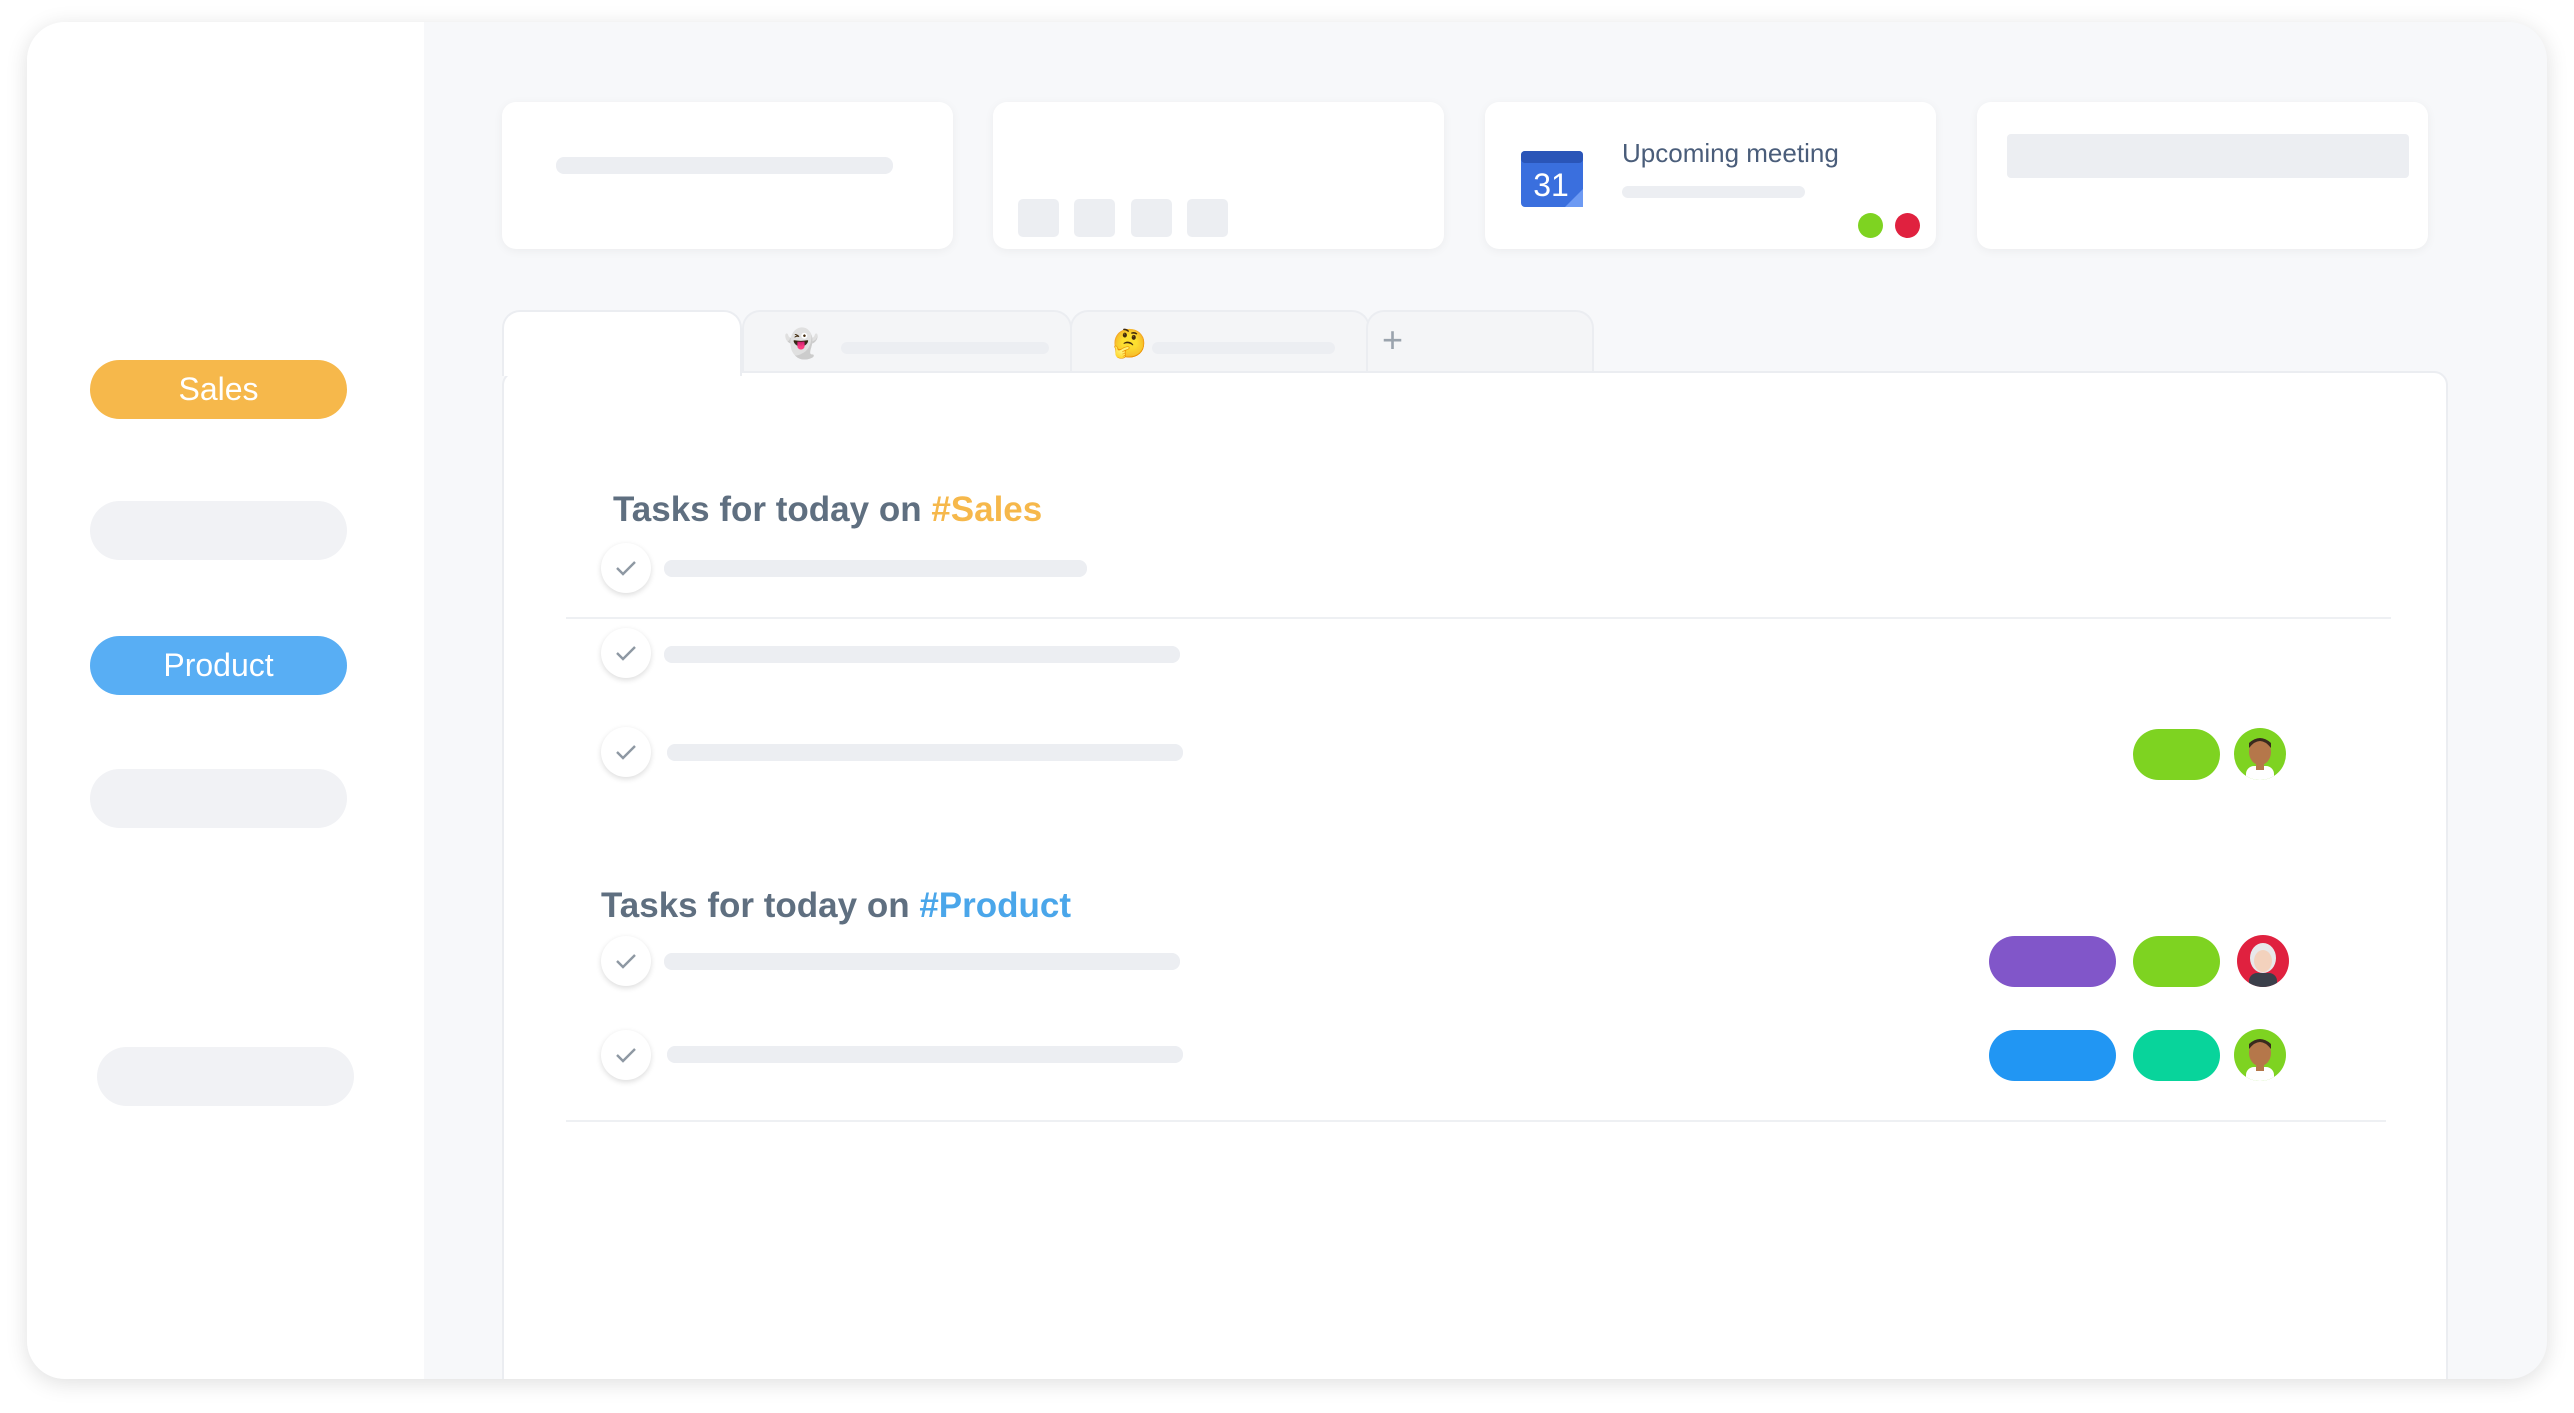 This screenshot has width=2574, height=1413. I want to click on section-heading-sales: Tasks for today on #Sales, so click(827, 510).